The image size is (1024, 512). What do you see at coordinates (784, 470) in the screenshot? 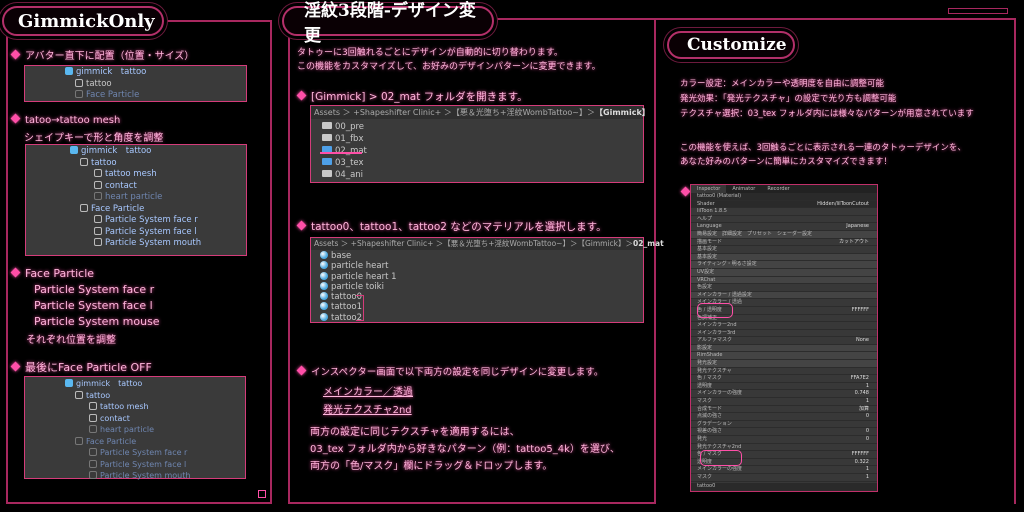
I see `inspector-row: メインカラーの強度 1` at bounding box center [784, 470].